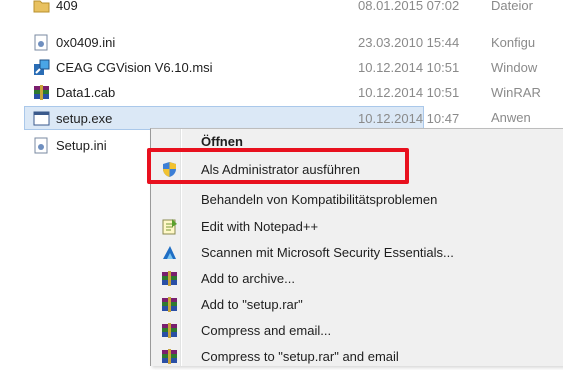 This screenshot has width=563, height=370. What do you see at coordinates (300, 356) in the screenshot?
I see `menu-item-label: Compress to "setup.rar" and email` at bounding box center [300, 356].